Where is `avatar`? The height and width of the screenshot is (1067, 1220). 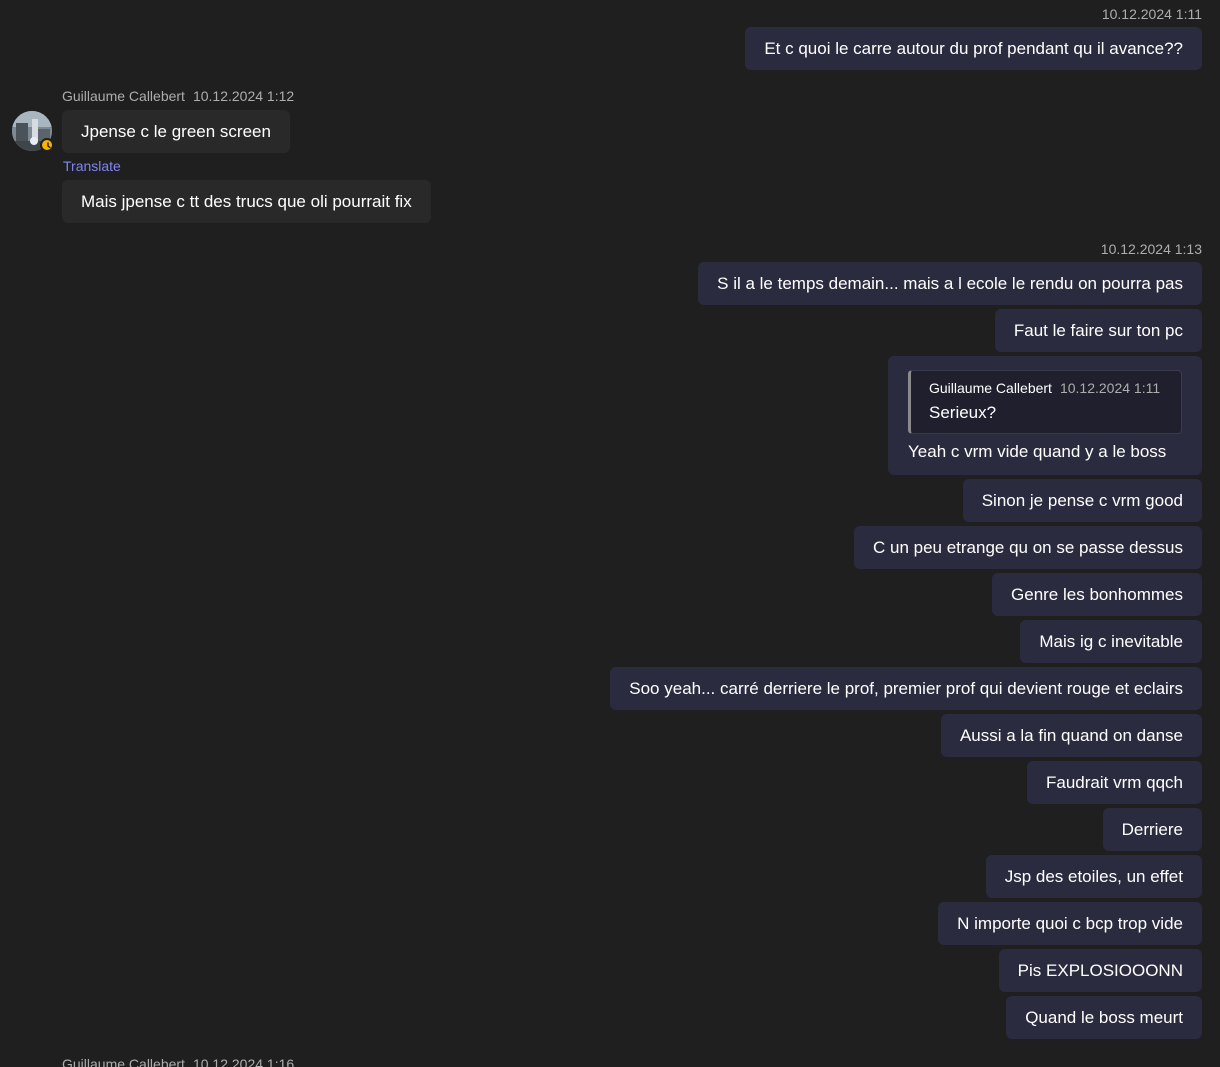 avatar is located at coordinates (33, 131).